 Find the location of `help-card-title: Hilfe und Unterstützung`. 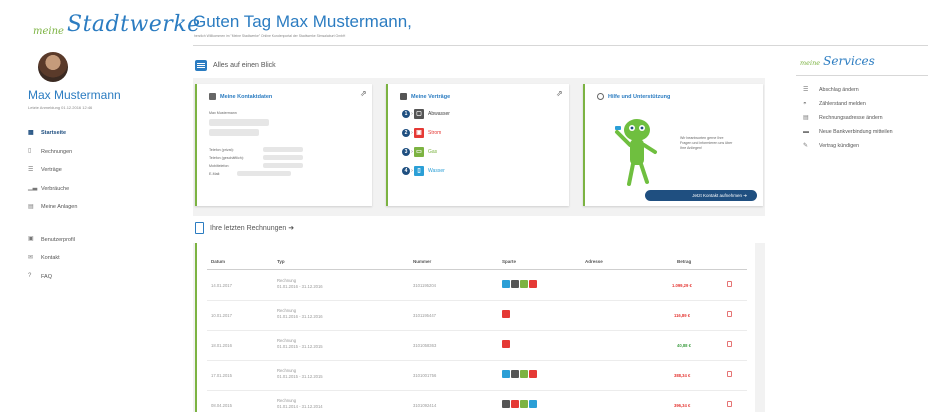

help-card-title: Hilfe und Unterstützung is located at coordinates (633, 96).